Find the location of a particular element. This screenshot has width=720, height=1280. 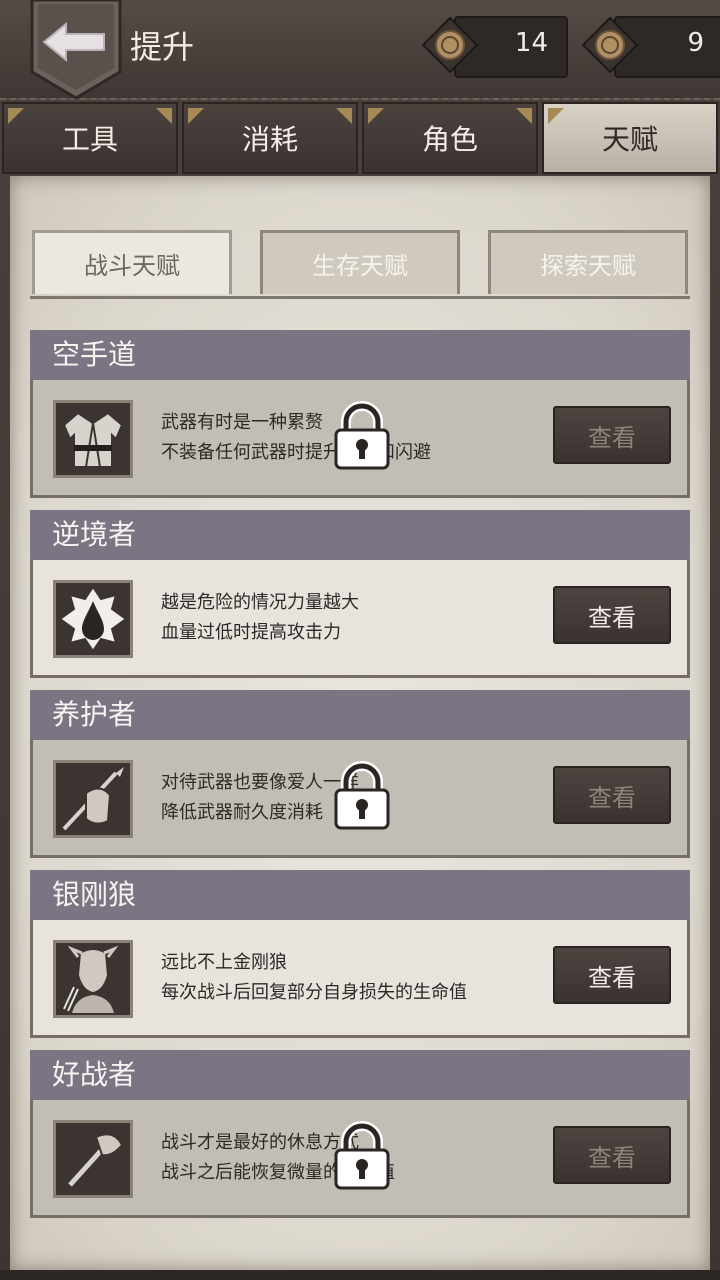

talent-body: 远比不上金刚狼 每次战斗后回复部分自身损失的生命值 查看 is located at coordinates (360, 979).